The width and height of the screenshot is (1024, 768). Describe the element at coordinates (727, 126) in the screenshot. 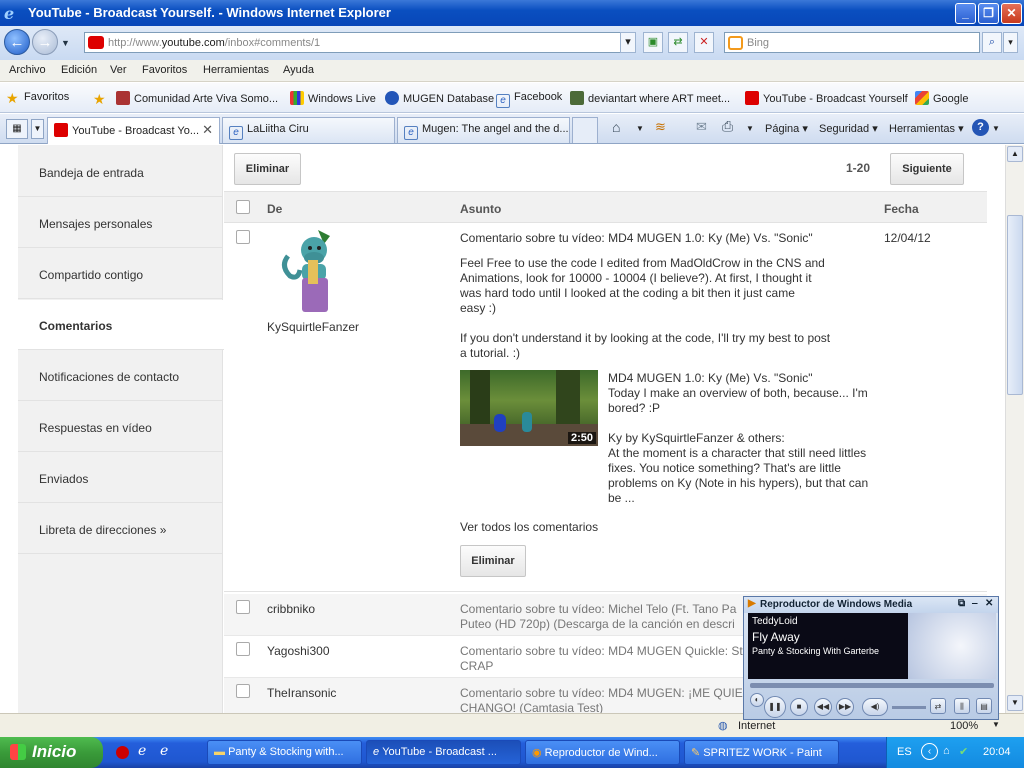

I see `print-icon: ⎙` at that location.